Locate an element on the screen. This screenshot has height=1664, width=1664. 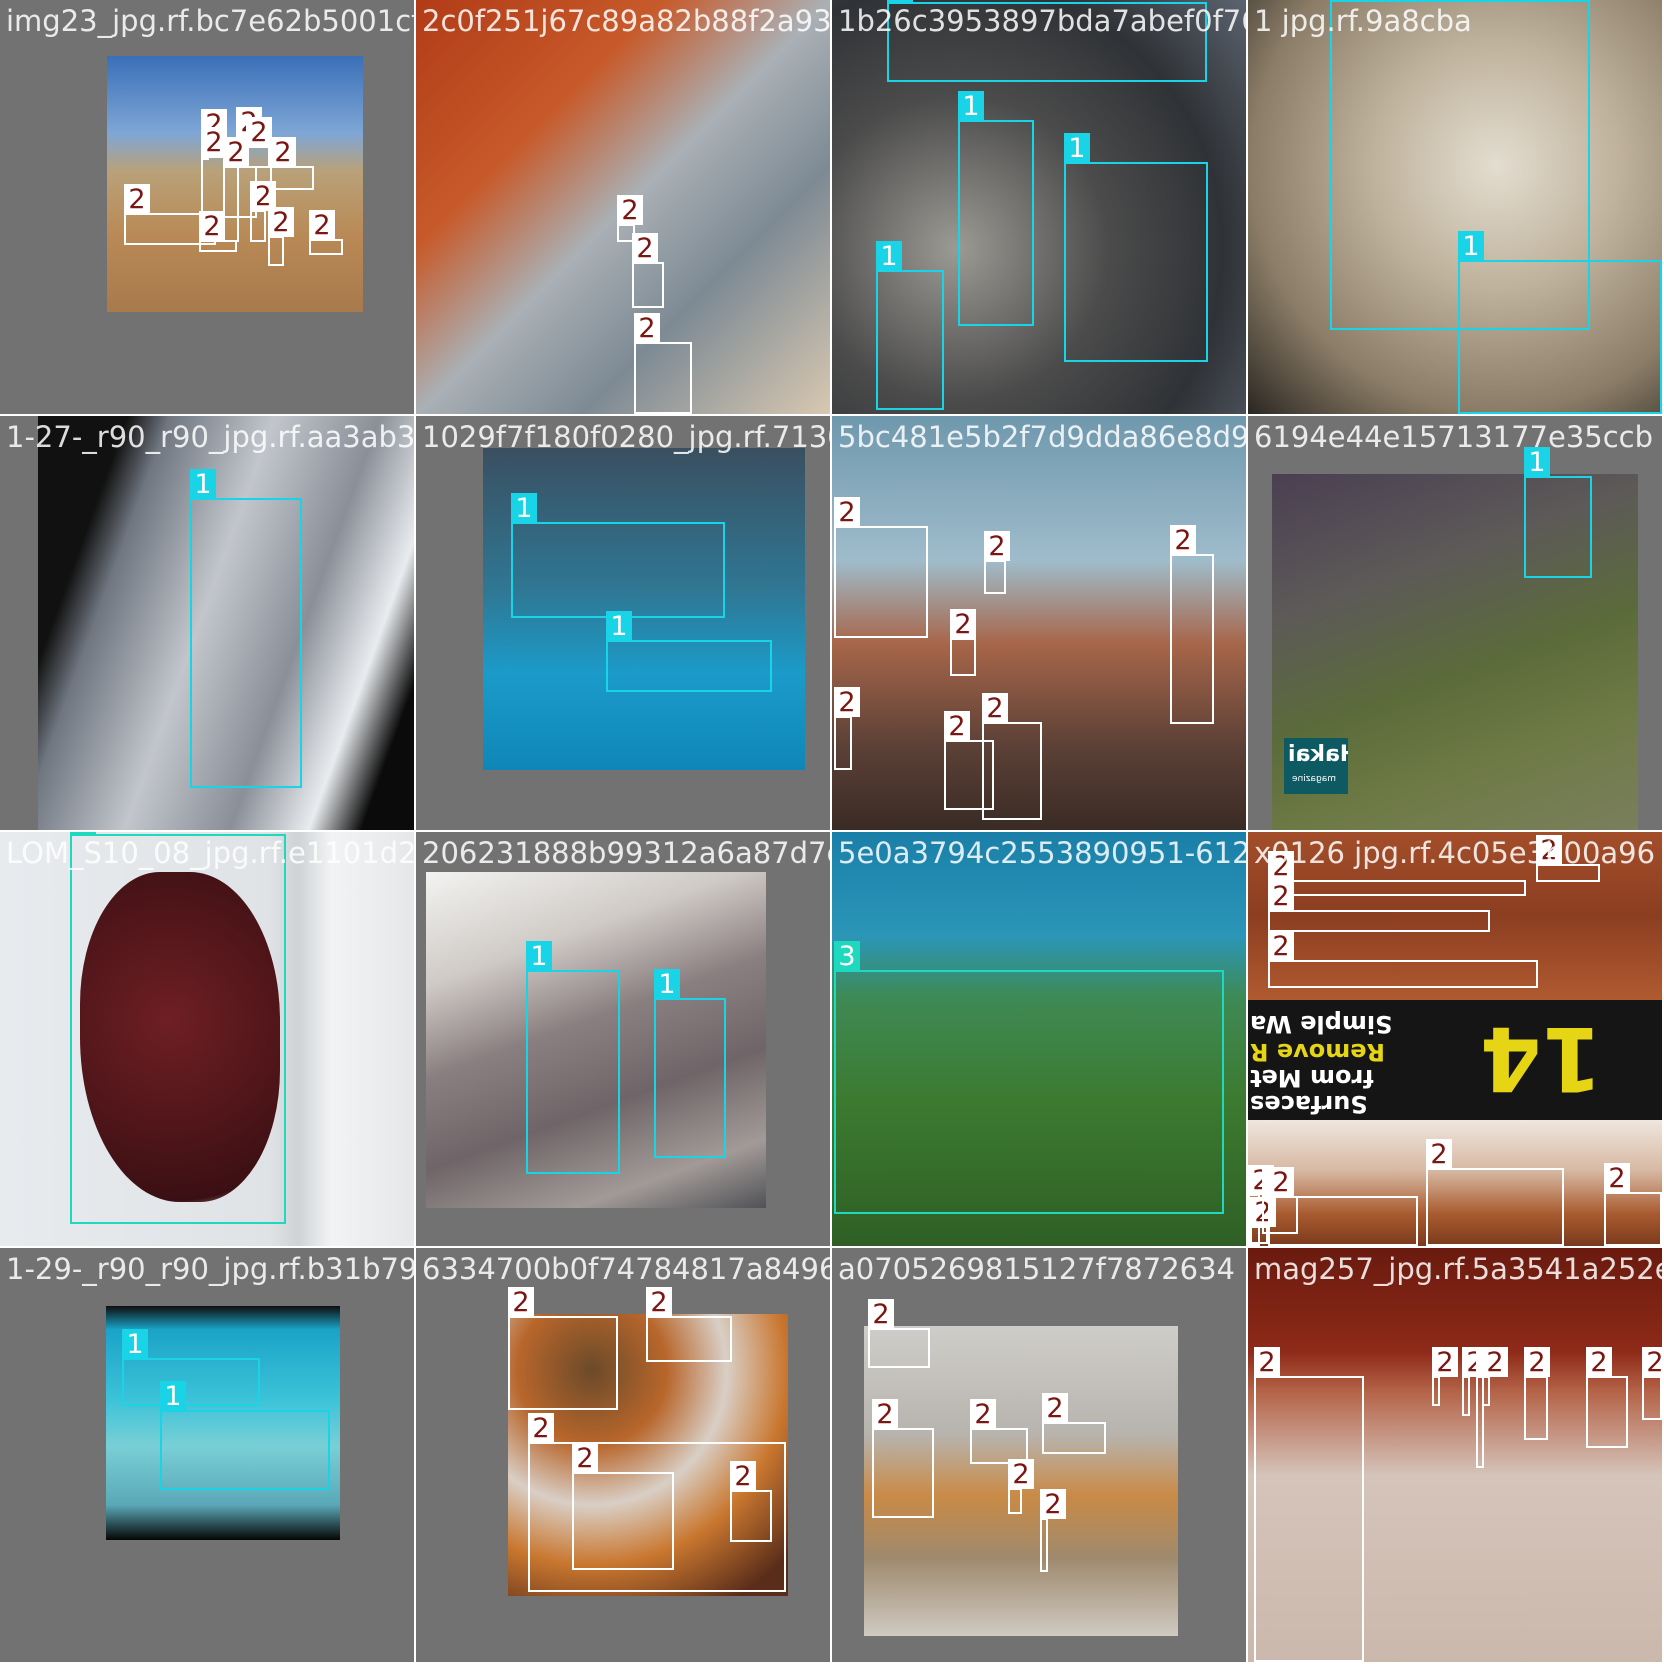
tile-filename-label: 206231888b99312a6a87d7c is located at coordinates (626, 853).